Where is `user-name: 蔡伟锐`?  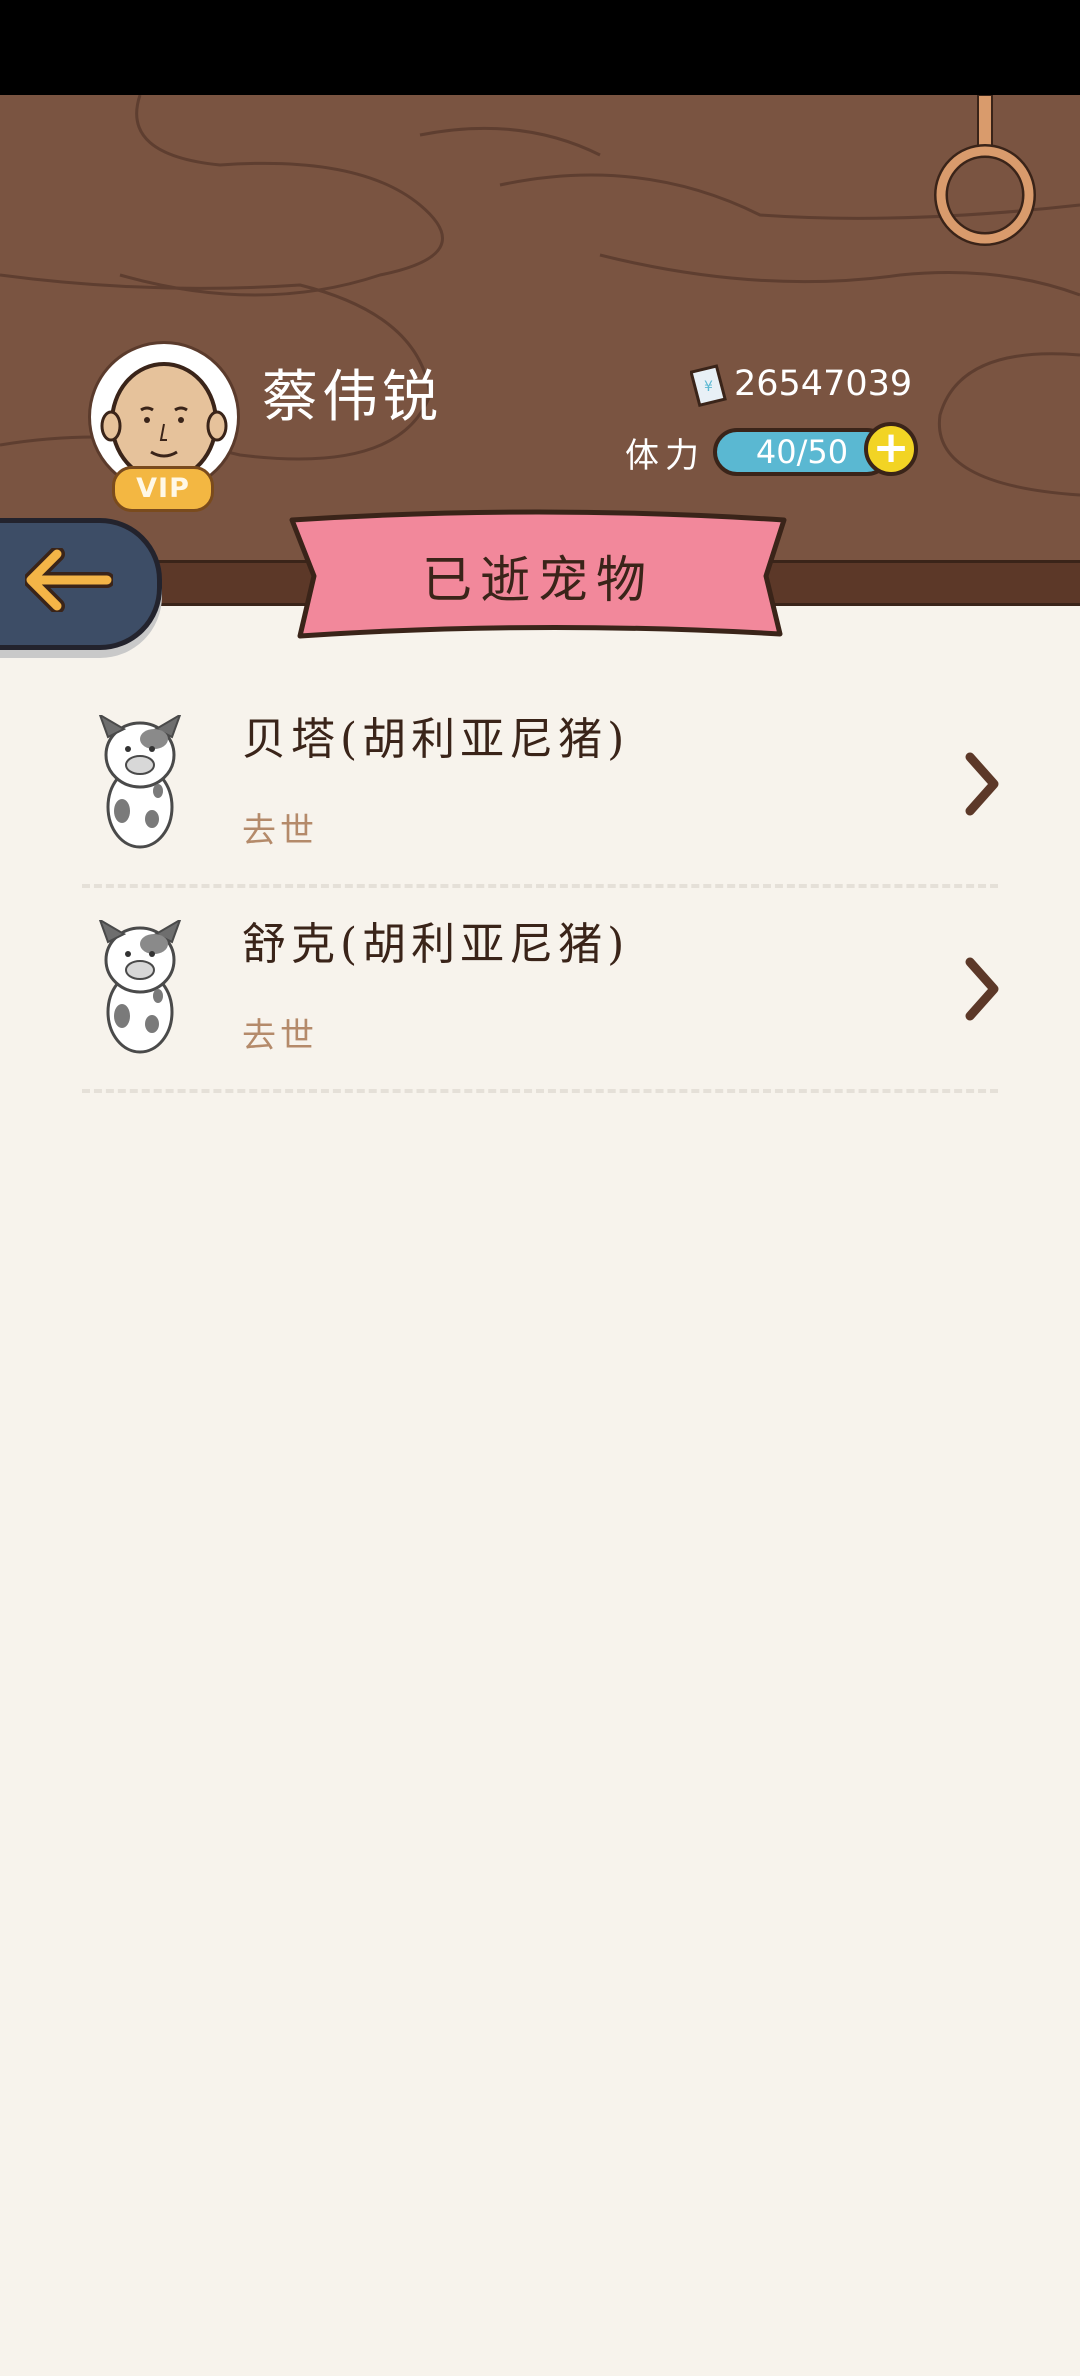 user-name: 蔡伟锐 is located at coordinates (352, 397).